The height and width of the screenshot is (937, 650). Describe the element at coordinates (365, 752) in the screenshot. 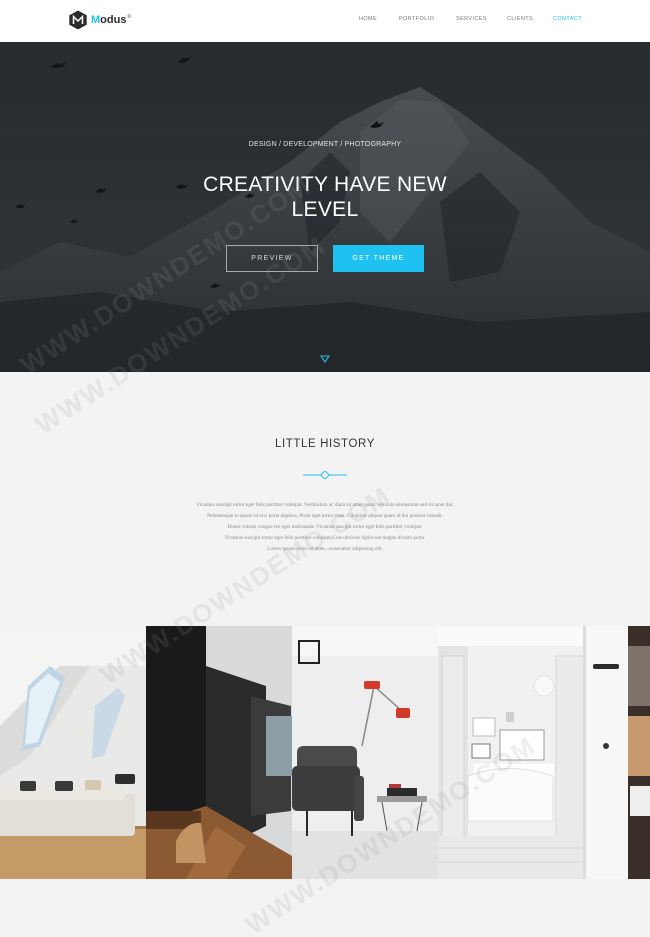

I see `gallery-image-armchair-lamp` at that location.